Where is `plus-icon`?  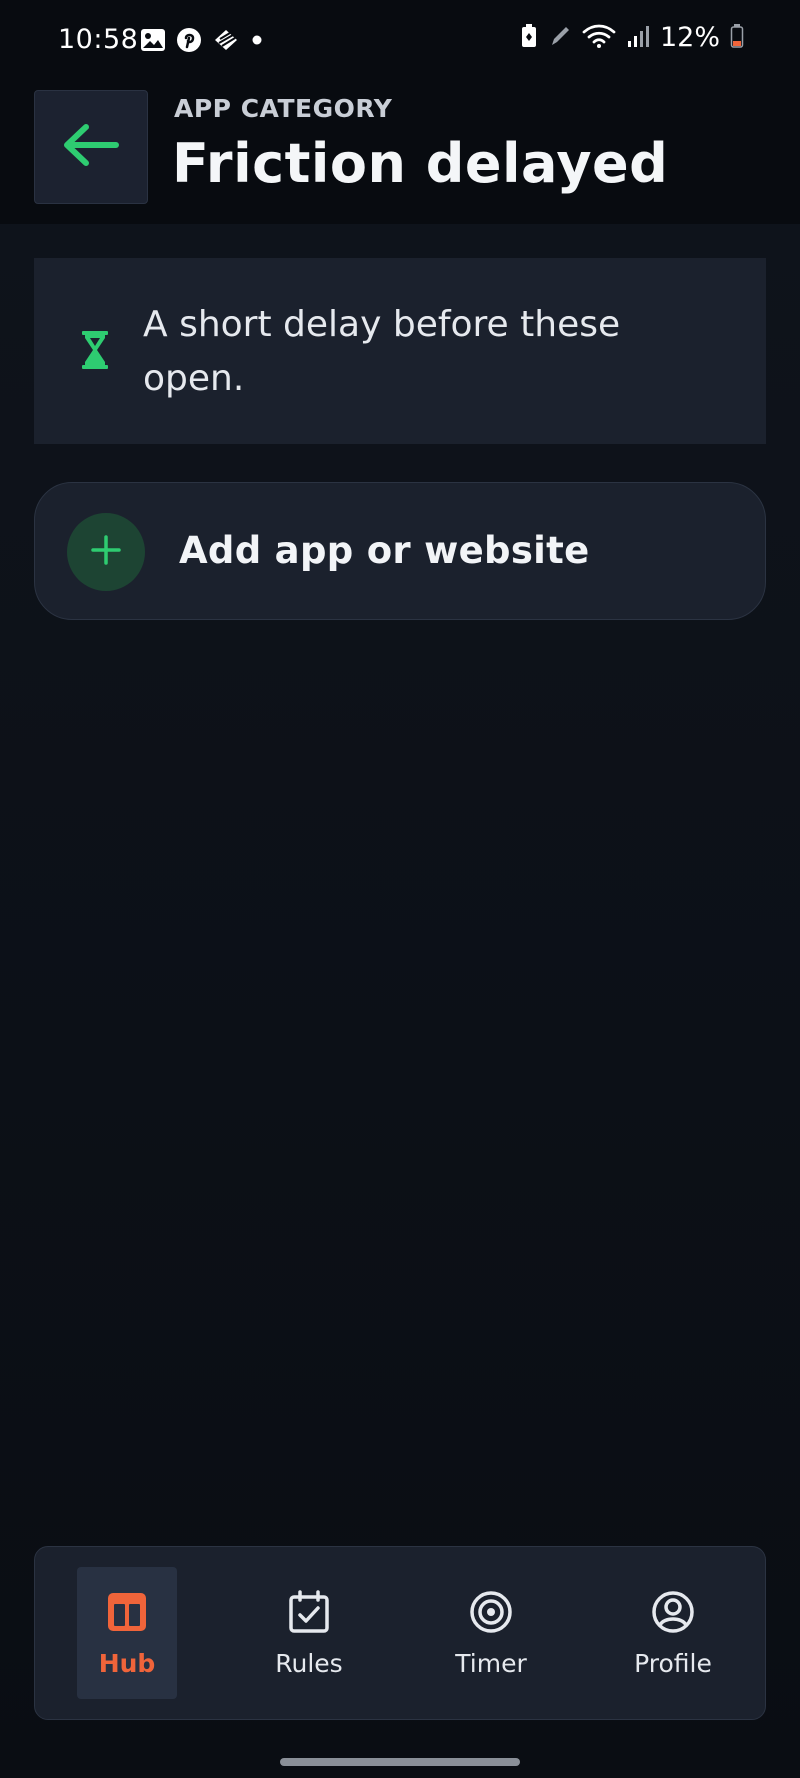 plus-icon is located at coordinates (106, 552).